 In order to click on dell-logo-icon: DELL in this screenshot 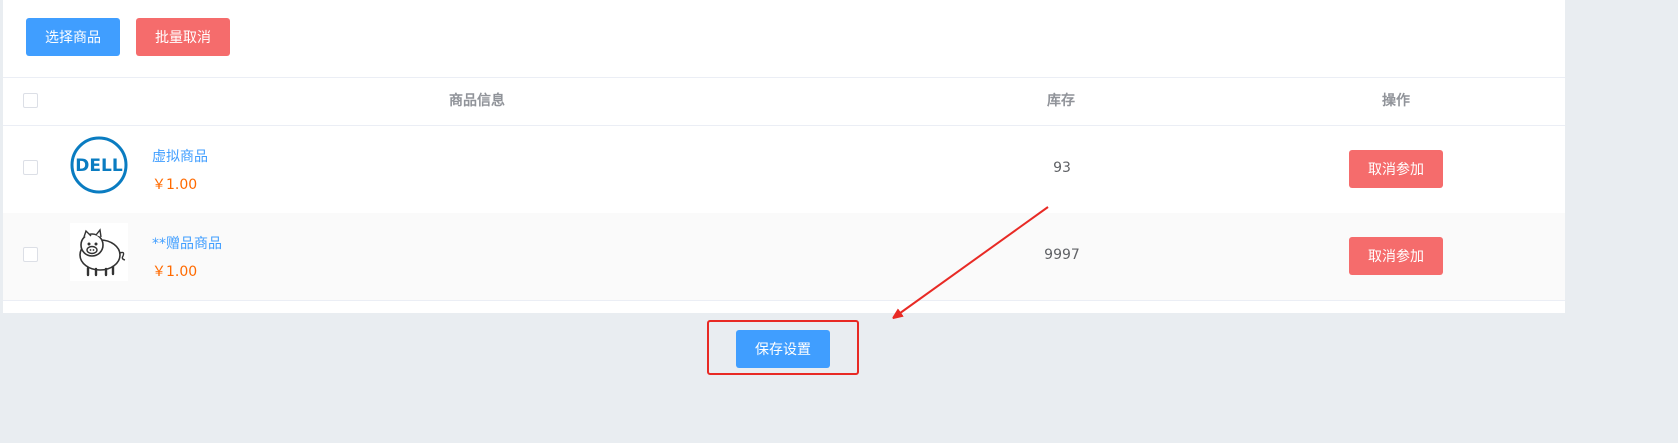, I will do `click(99, 165)`.